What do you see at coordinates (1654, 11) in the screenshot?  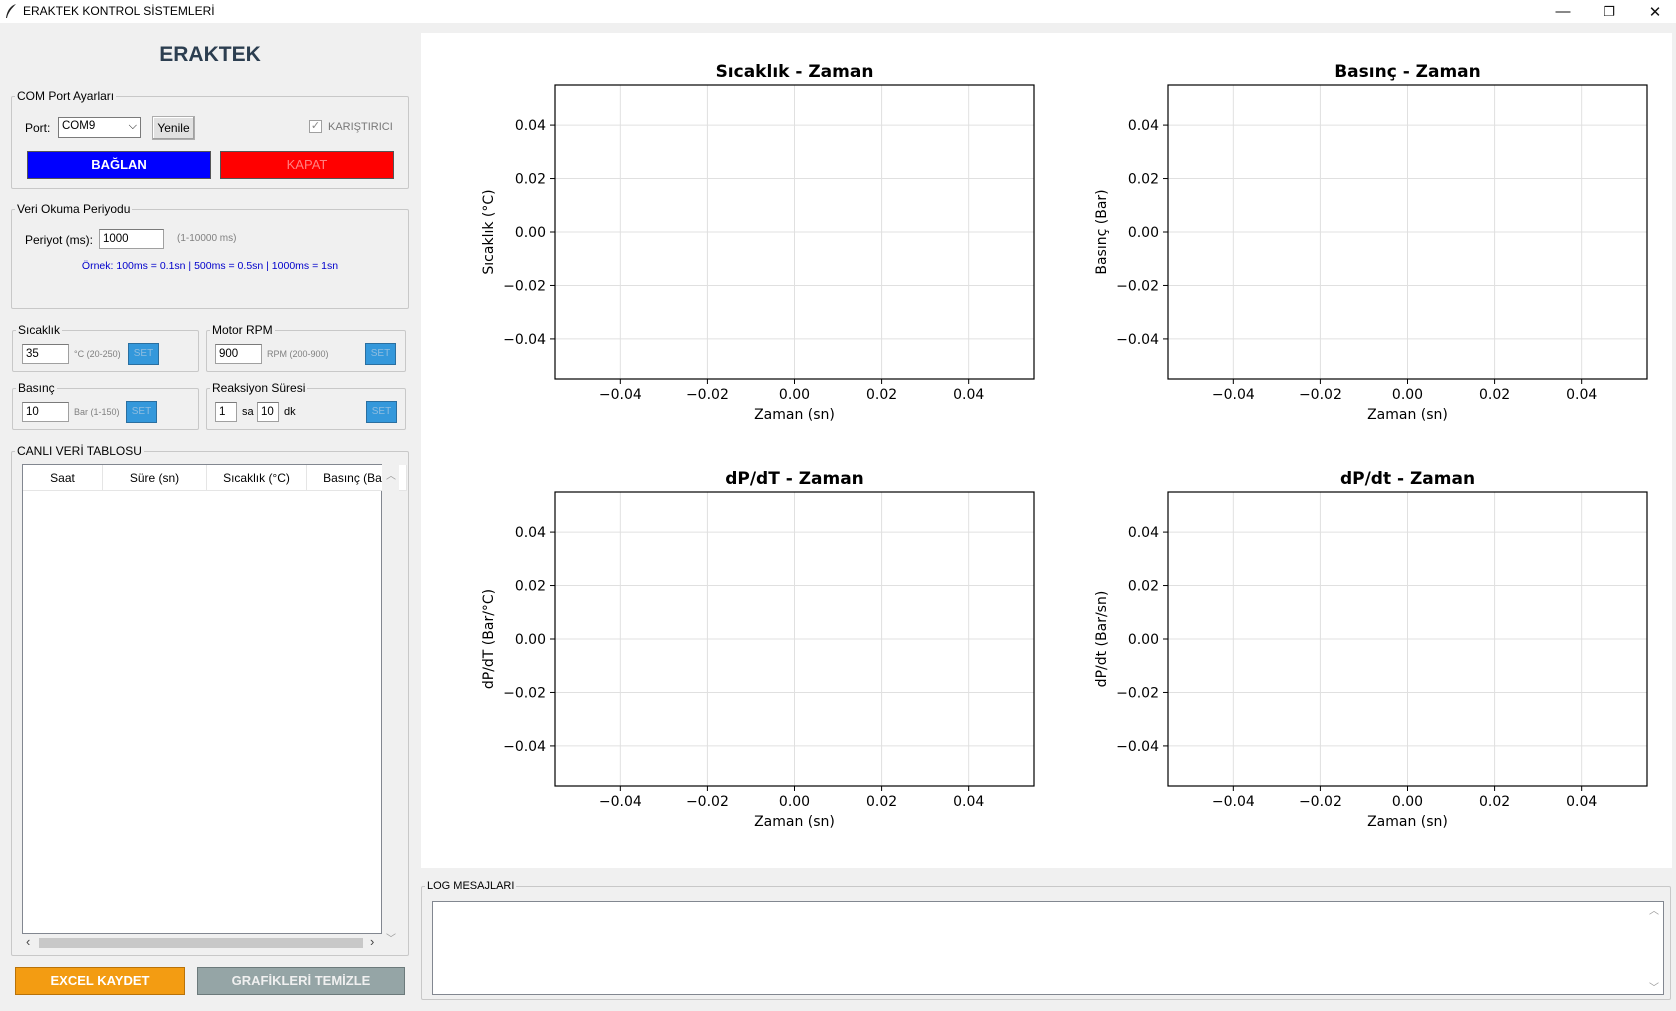 I see `close-icon: ✕` at bounding box center [1654, 11].